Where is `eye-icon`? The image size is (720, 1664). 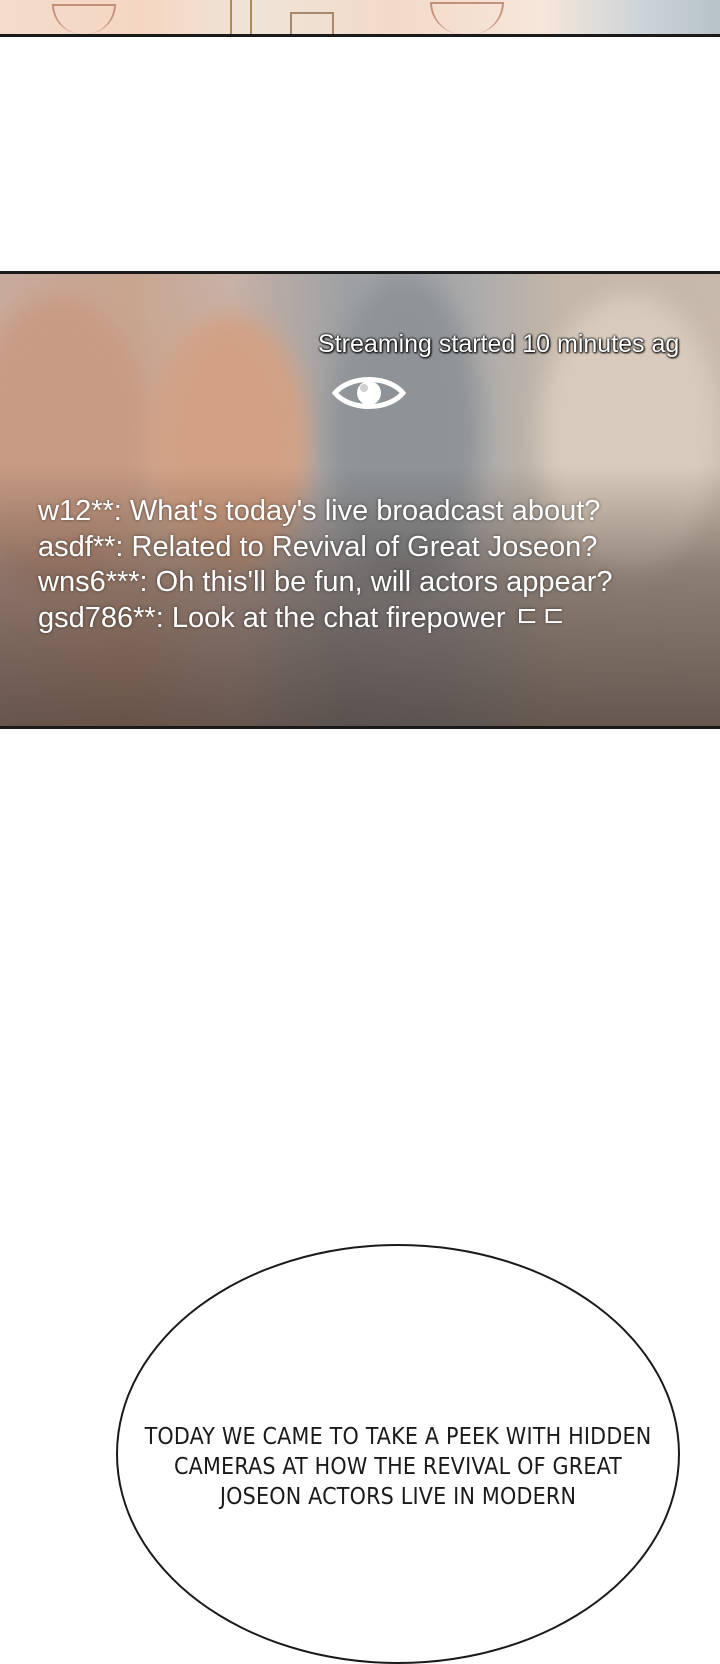 eye-icon is located at coordinates (369, 393).